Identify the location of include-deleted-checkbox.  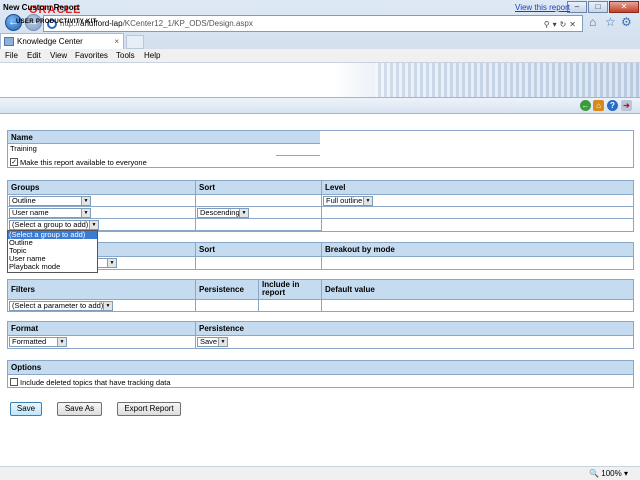
(14, 382).